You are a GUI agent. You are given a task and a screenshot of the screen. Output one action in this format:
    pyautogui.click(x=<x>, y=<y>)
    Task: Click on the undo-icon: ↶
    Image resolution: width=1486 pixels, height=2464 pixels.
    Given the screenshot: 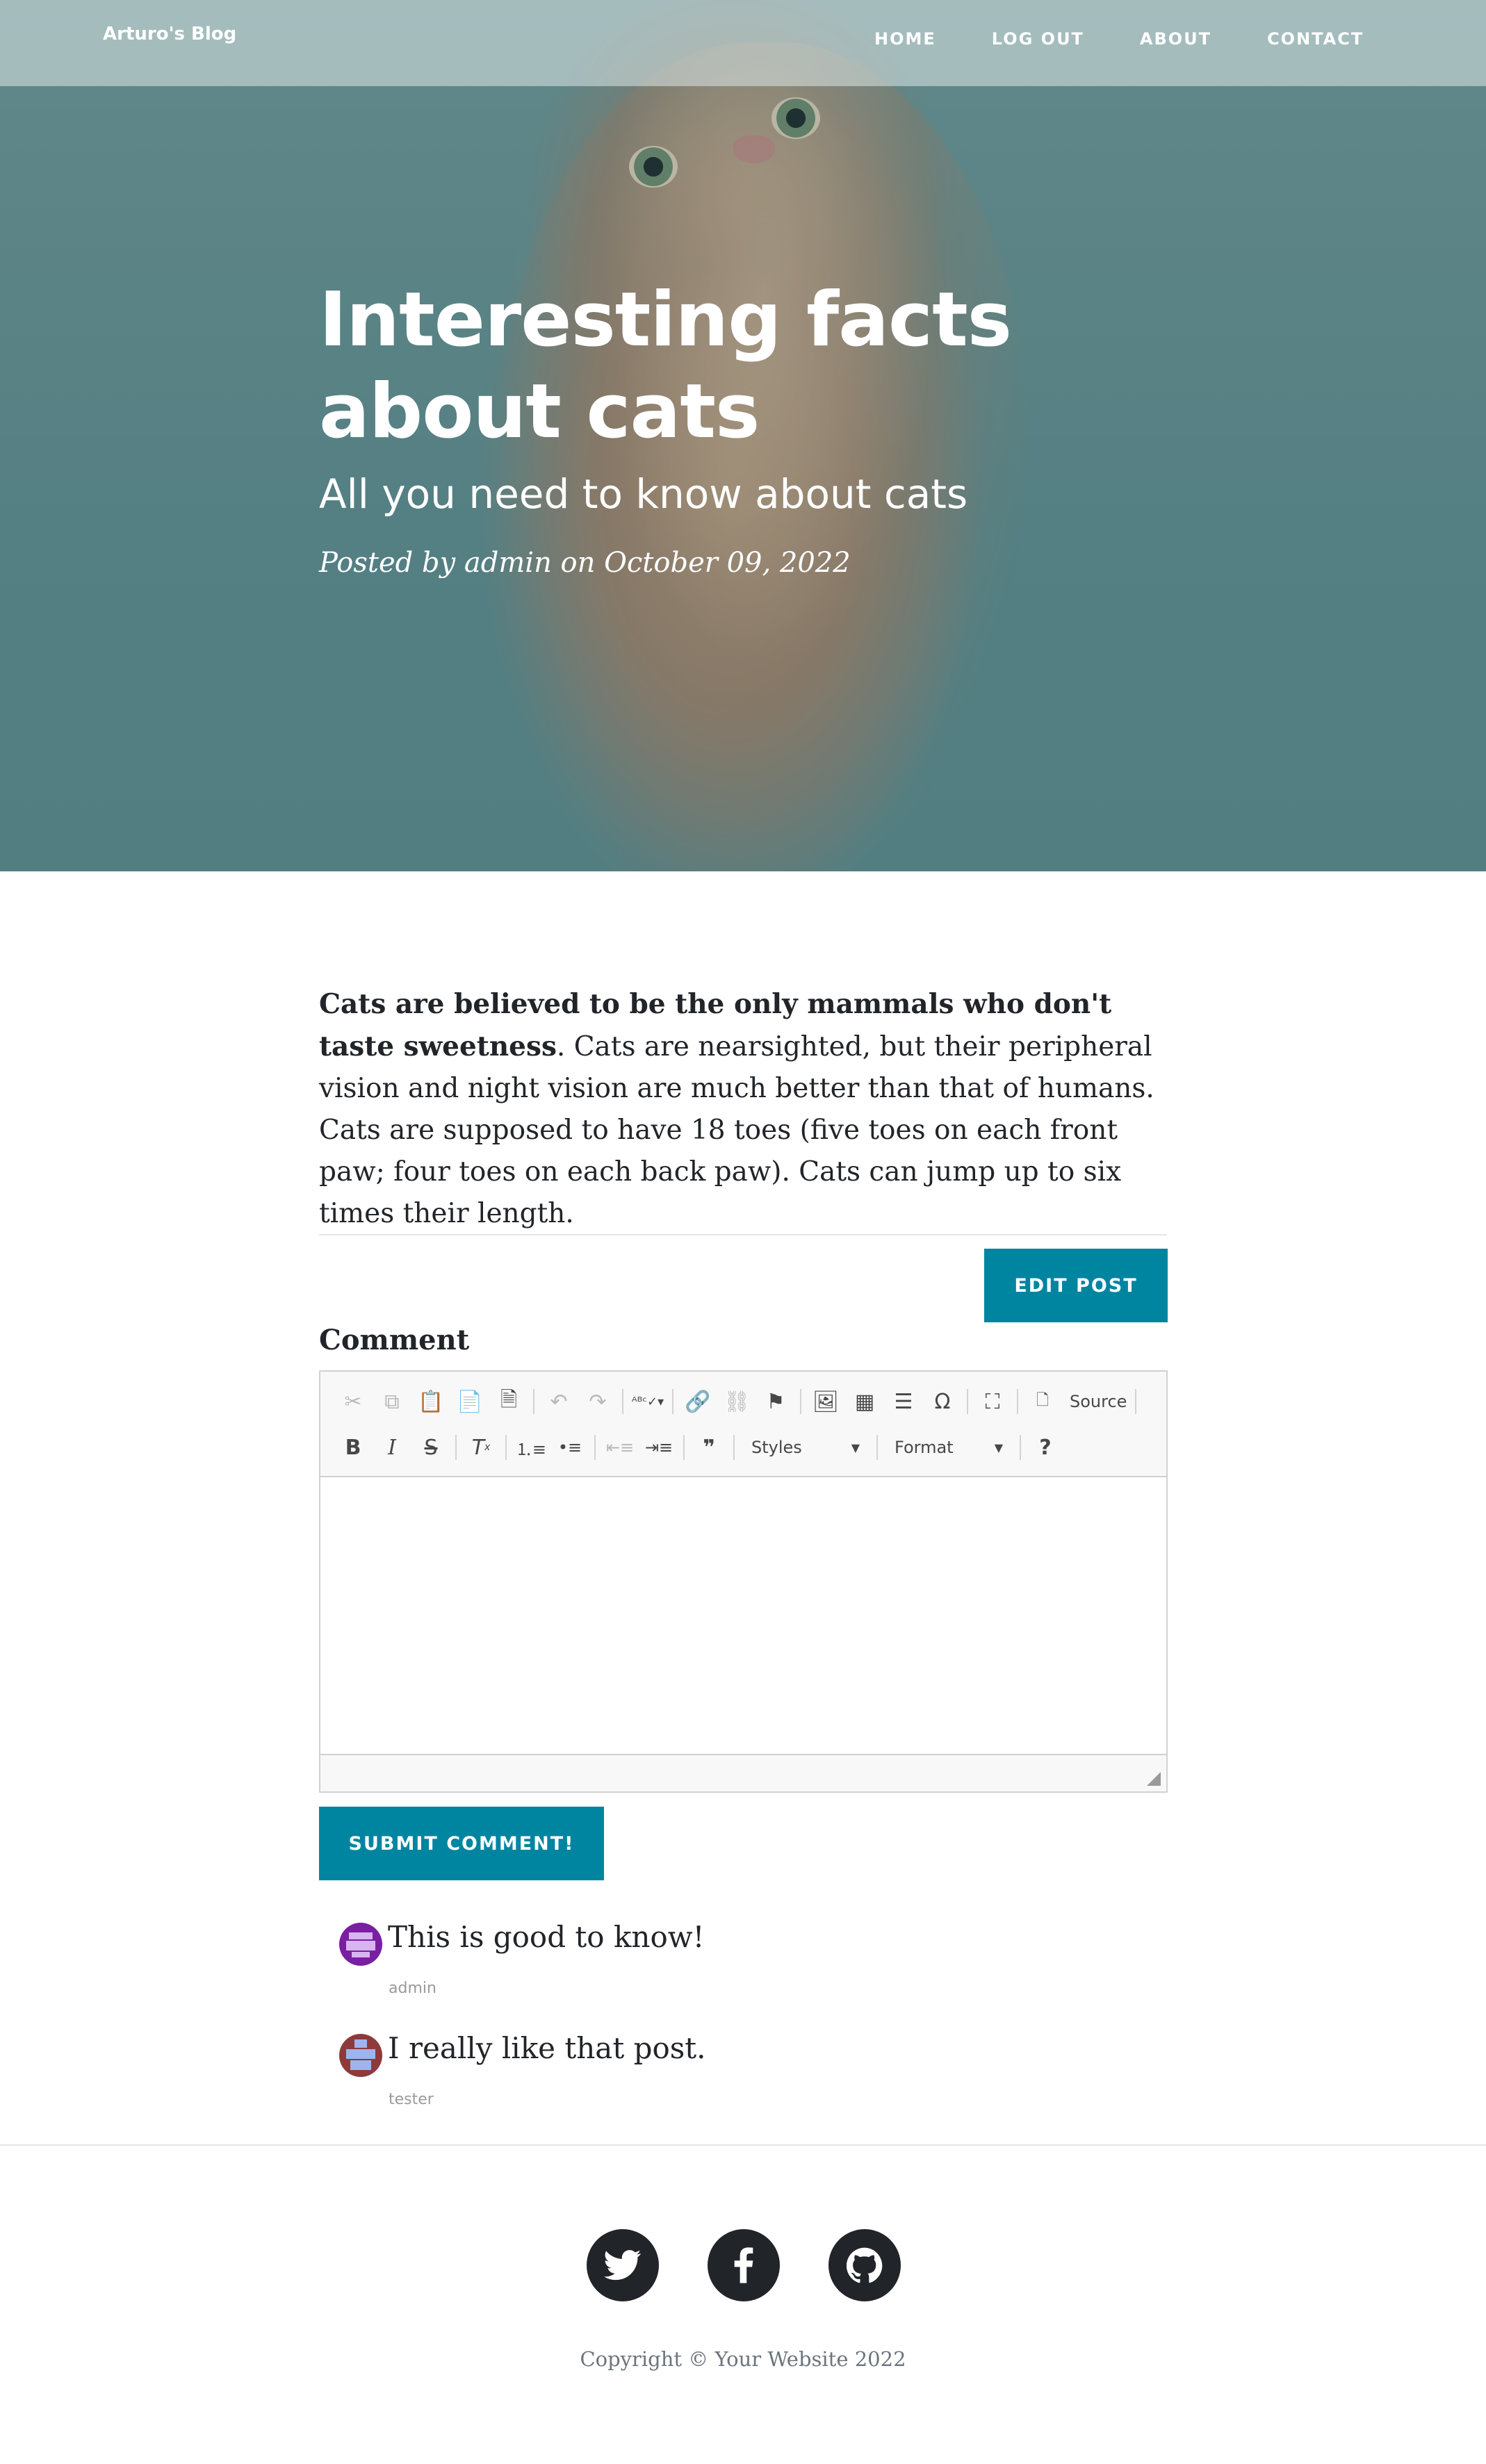 What is the action you would take?
    pyautogui.click(x=558, y=1401)
    